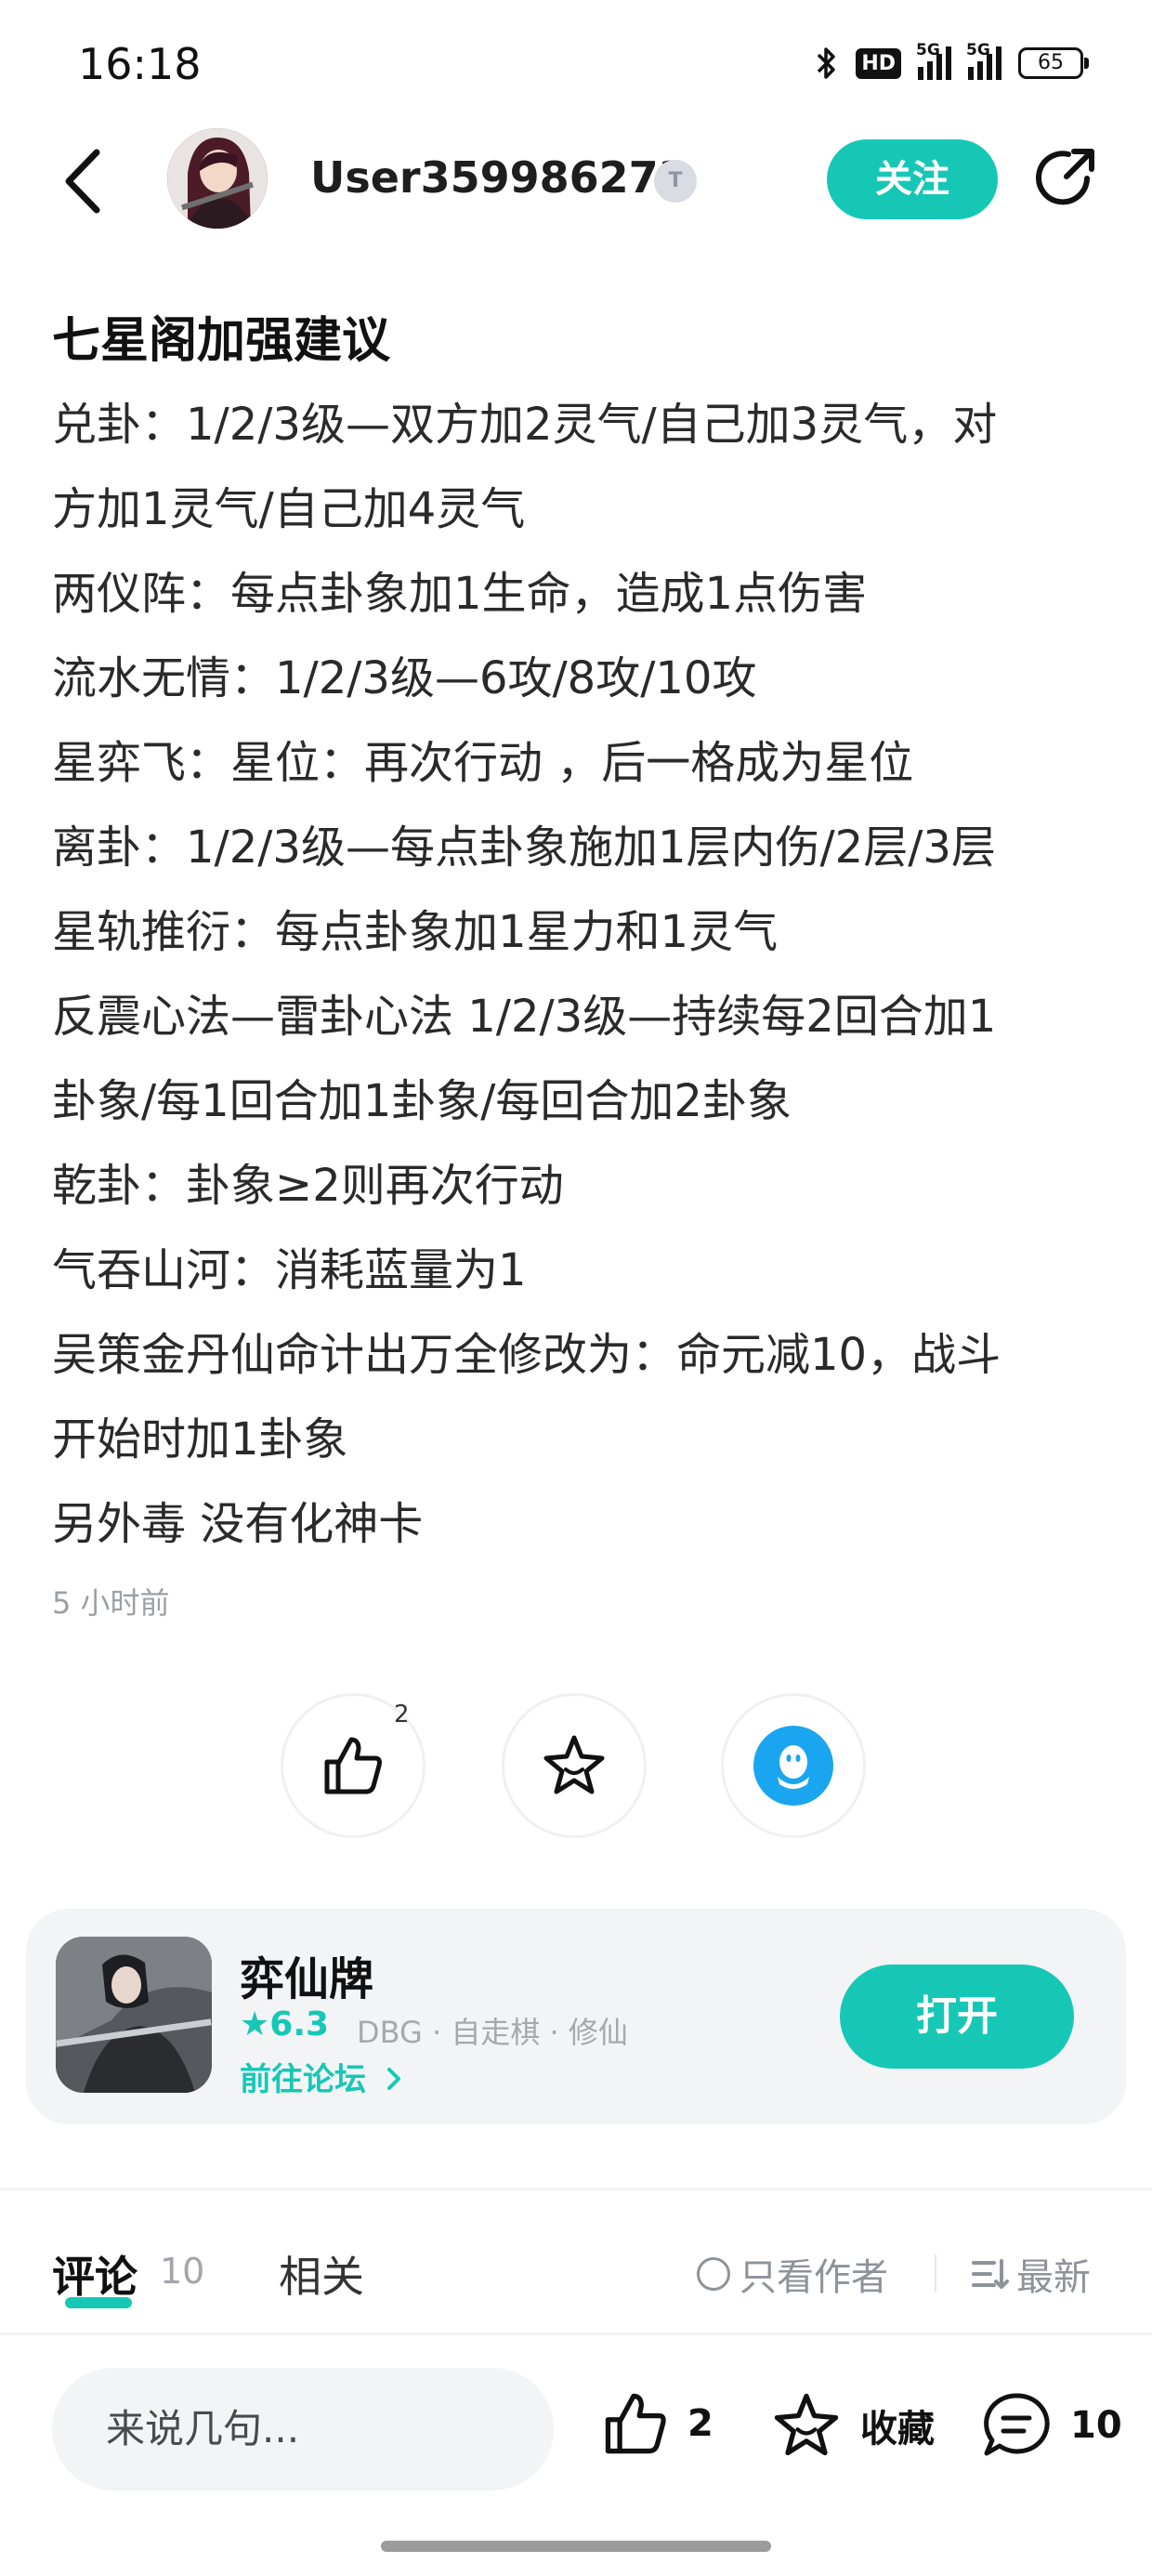  I want to click on post-line: 两仪阵：每点卦象加1生命，造成1点伤害, so click(460, 594).